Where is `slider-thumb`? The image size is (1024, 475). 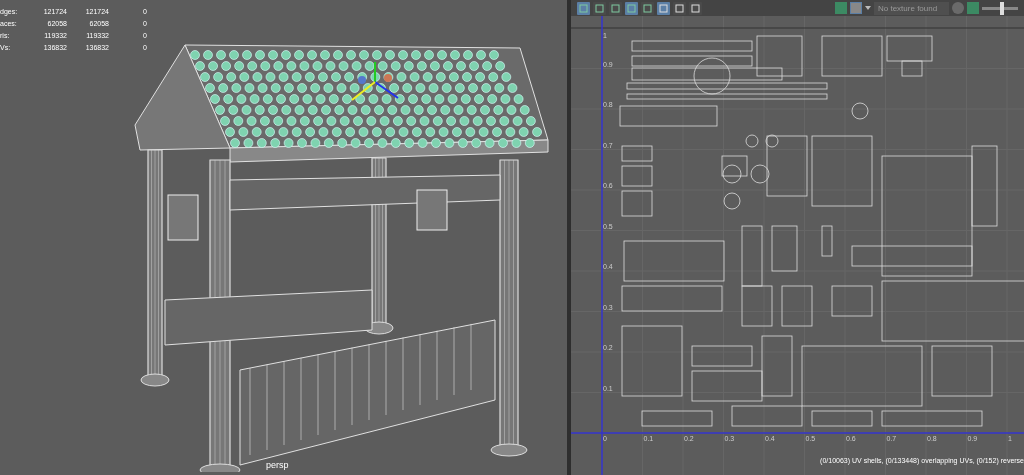 slider-thumb is located at coordinates (1001, 8).